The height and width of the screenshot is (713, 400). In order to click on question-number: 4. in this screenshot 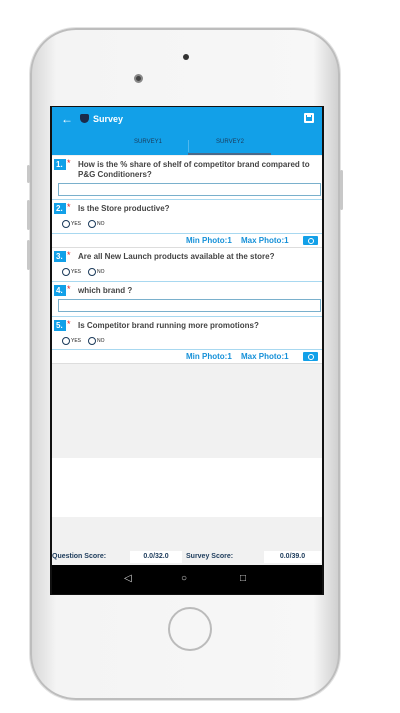, I will do `click(60, 290)`.